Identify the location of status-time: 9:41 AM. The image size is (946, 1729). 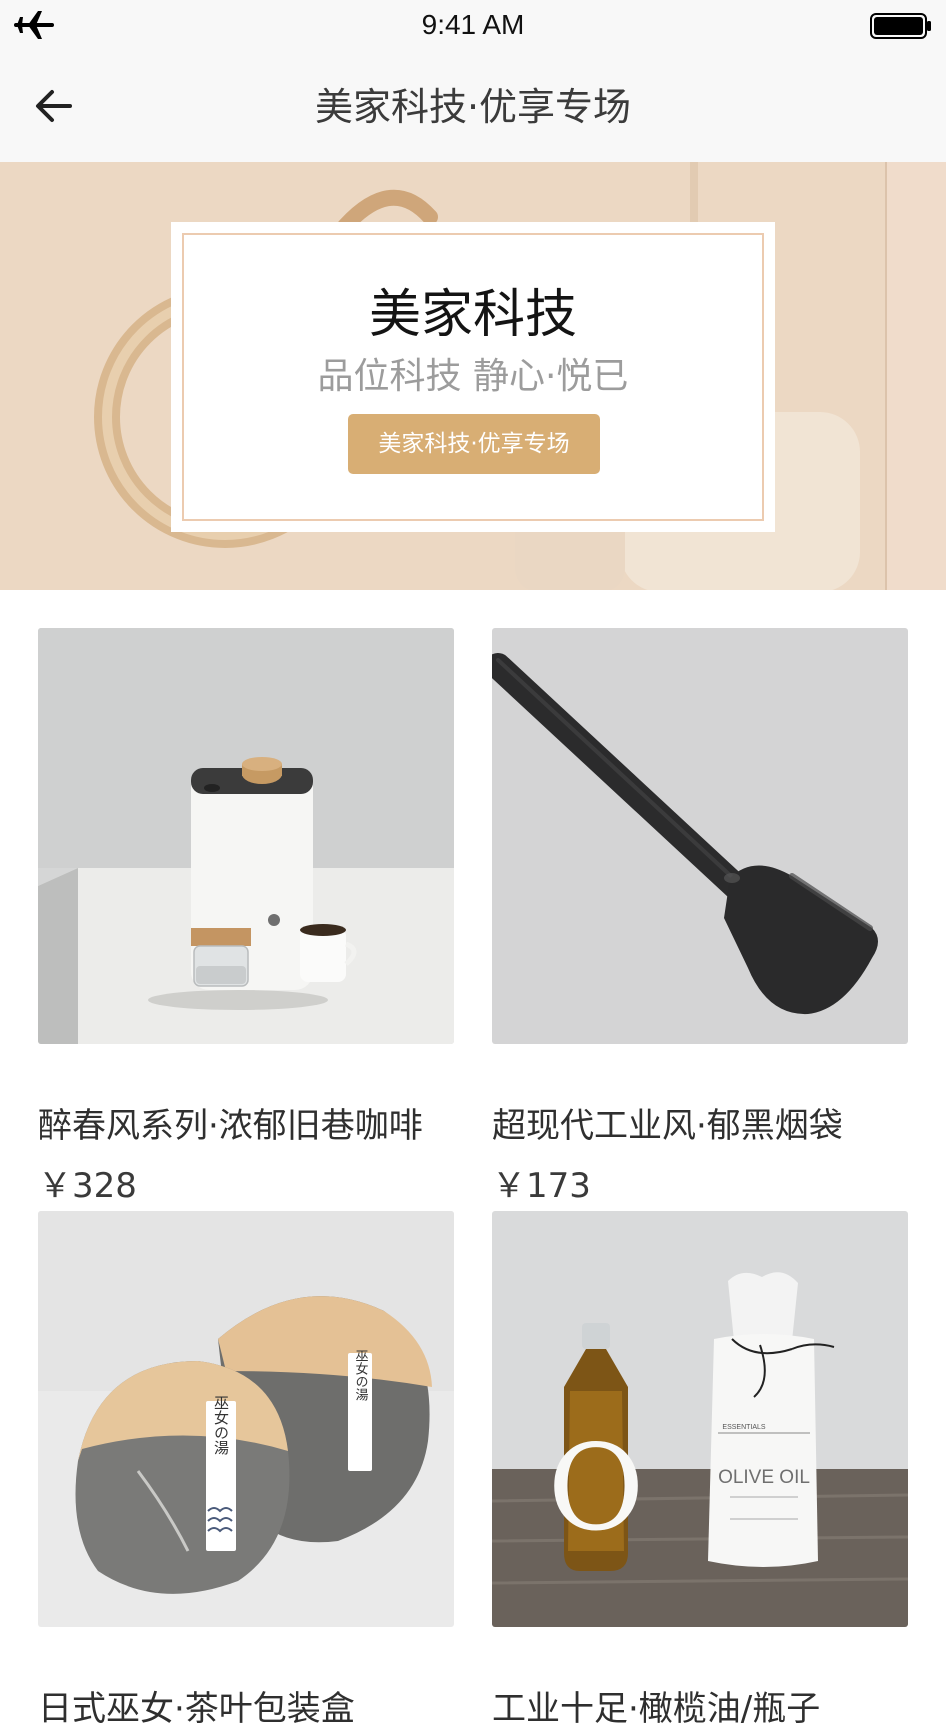
(473, 24).